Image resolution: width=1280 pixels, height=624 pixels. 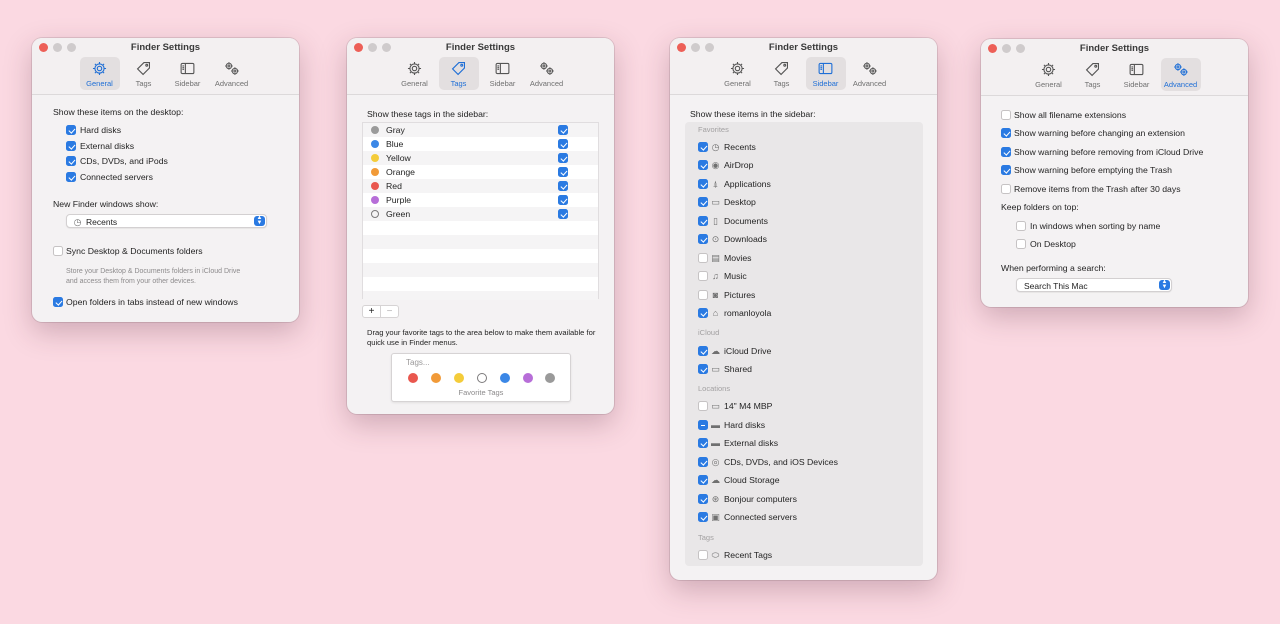 I want to click on pictures-label: Pictures, so click(x=740, y=295).